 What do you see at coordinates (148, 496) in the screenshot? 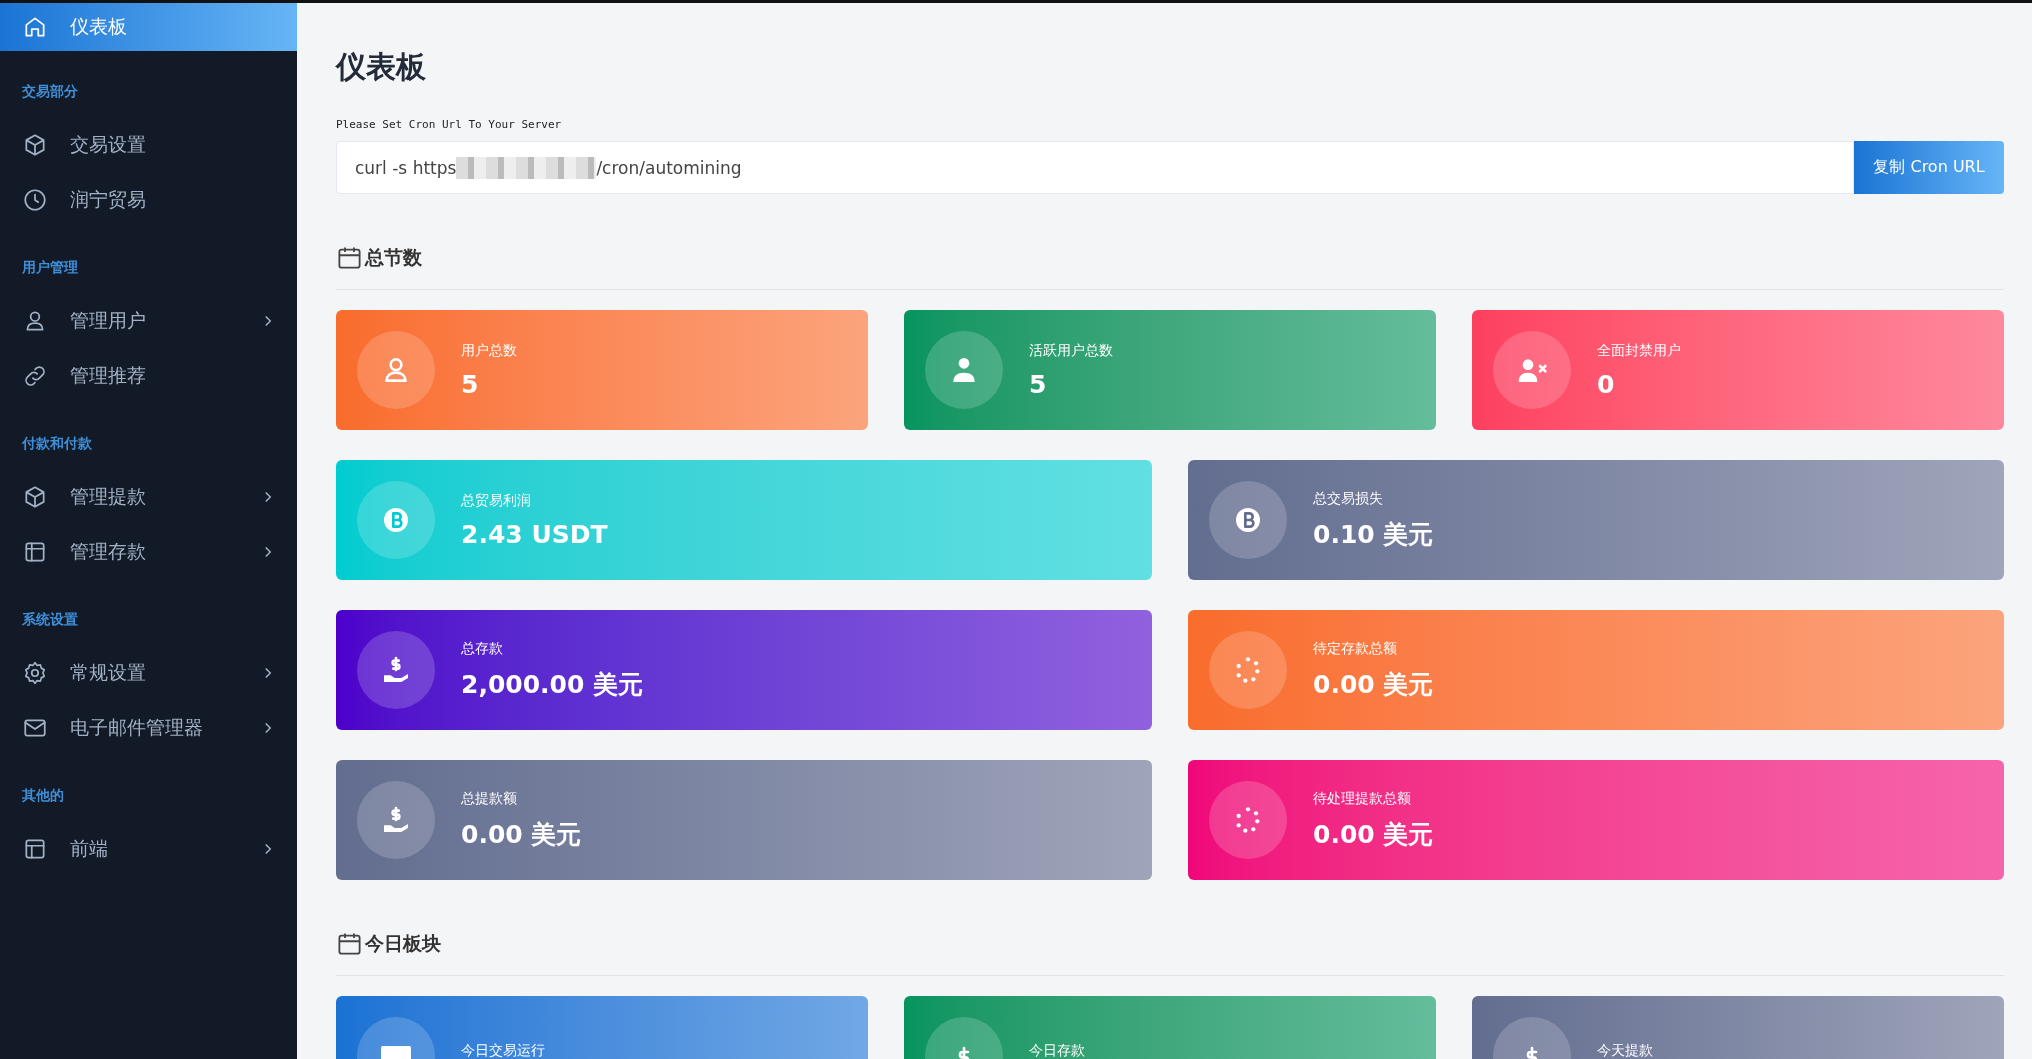
I see `sidebar-item: 管理提款` at bounding box center [148, 496].